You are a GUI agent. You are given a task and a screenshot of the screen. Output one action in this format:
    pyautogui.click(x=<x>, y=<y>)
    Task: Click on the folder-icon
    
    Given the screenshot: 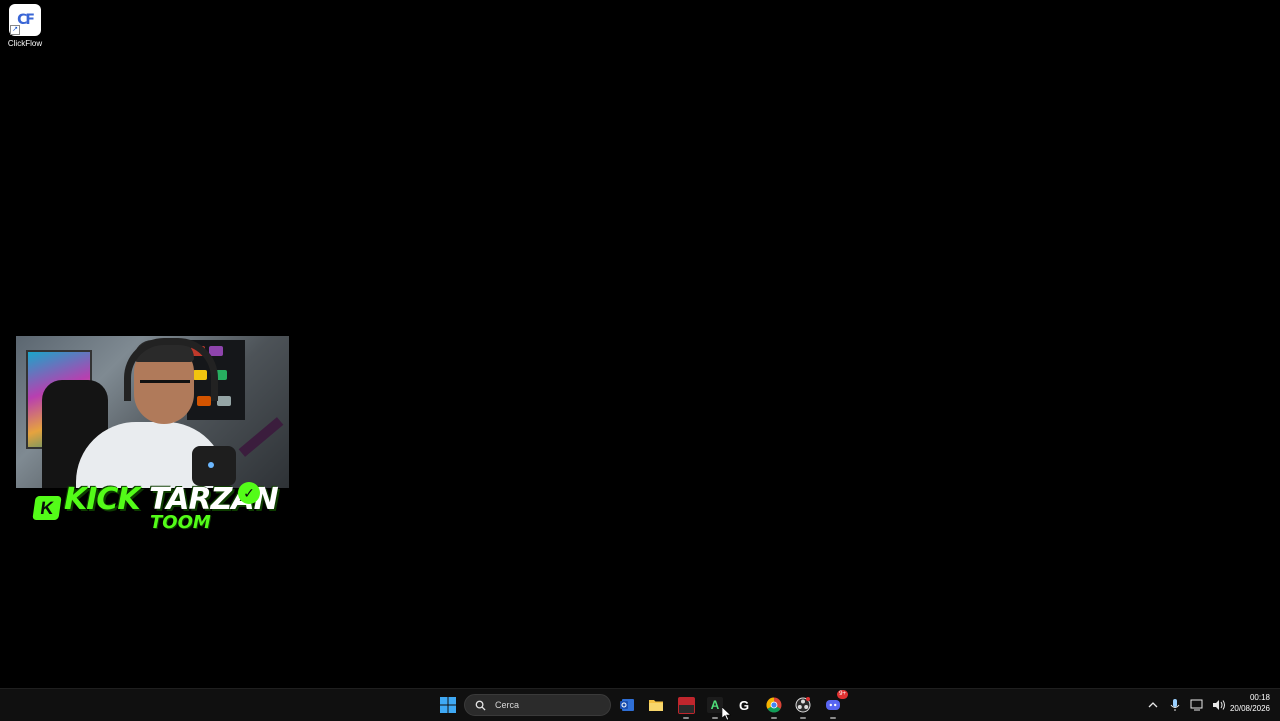 What is the action you would take?
    pyautogui.click(x=656, y=705)
    